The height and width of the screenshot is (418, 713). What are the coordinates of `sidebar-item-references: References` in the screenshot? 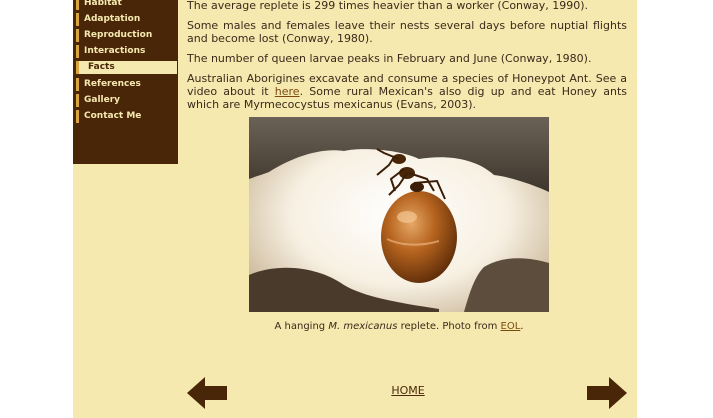 It's located at (126, 84).